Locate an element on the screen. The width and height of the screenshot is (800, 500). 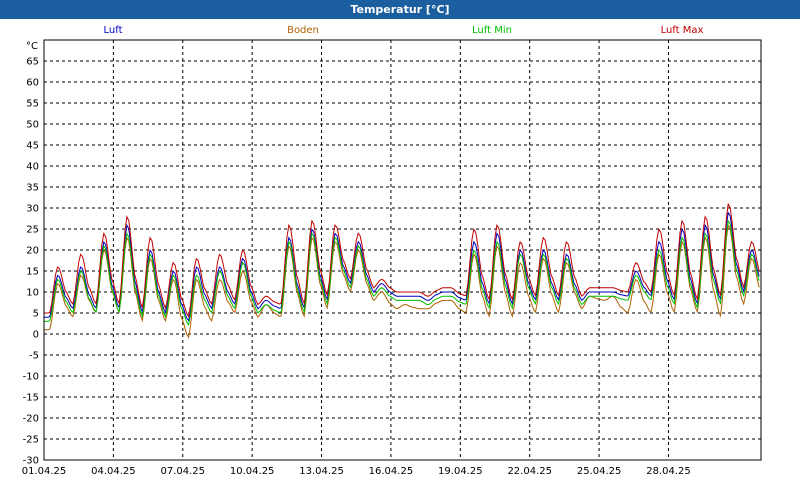
y-tick-label: 55 is located at coordinates (32, 104).